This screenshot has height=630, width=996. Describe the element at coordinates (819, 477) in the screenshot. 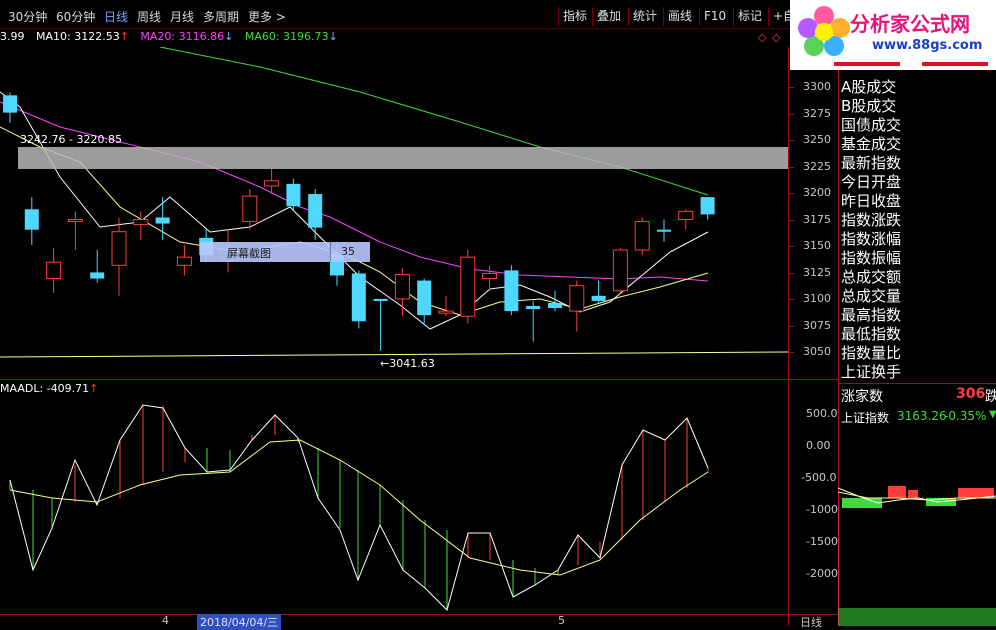

I see `indicator-axis-tick: -500.0` at that location.